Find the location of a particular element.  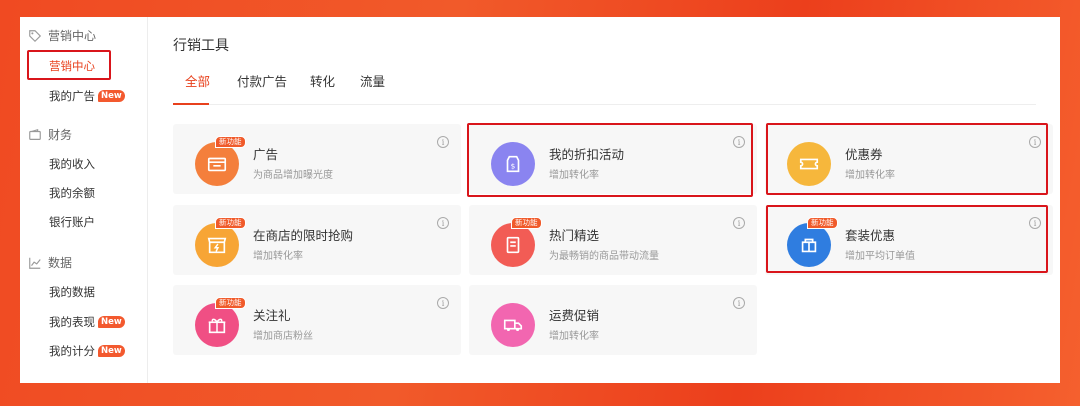

tab-label: 全部 is located at coordinates (198, 81).